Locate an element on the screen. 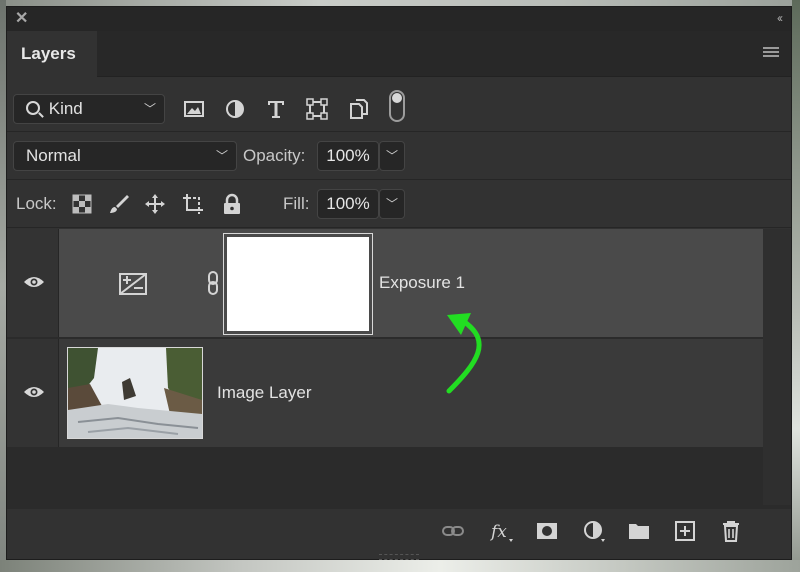 Image resolution: width=800 pixels, height=572 pixels. layer-name: Image Layer is located at coordinates (264, 393).